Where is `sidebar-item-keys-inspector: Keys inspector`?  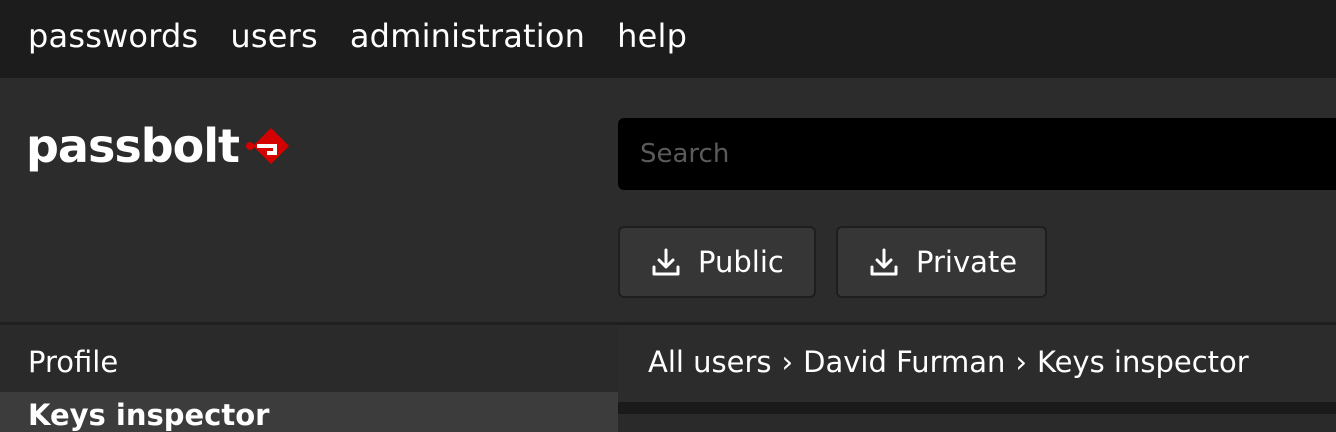 sidebar-item-keys-inspector: Keys inspector is located at coordinates (309, 412).